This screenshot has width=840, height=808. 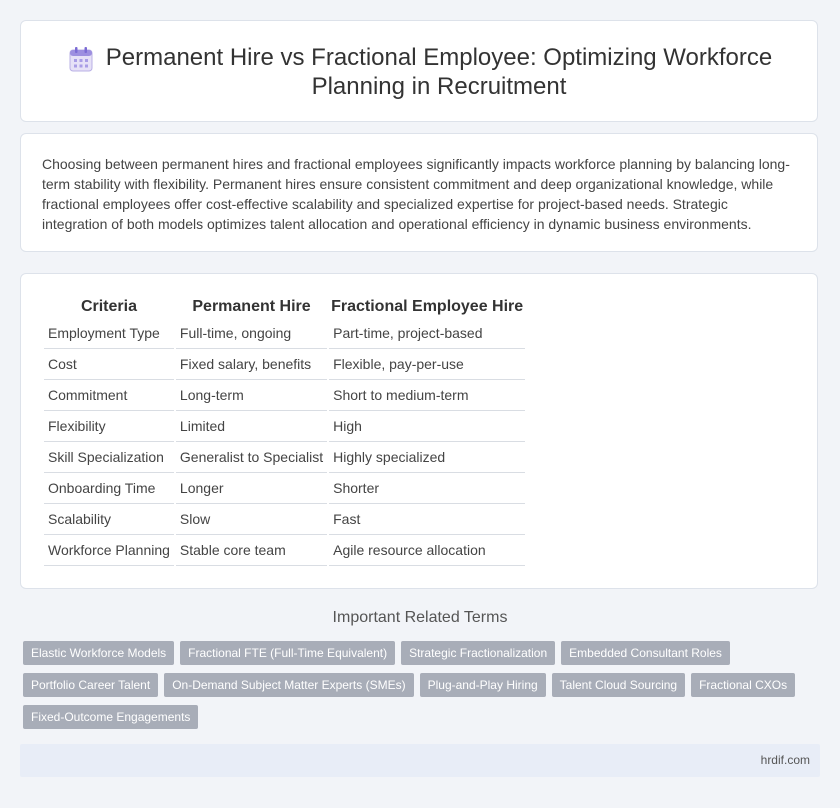 I want to click on related-term-tag: Talent Cloud Sourcing, so click(x=618, y=685).